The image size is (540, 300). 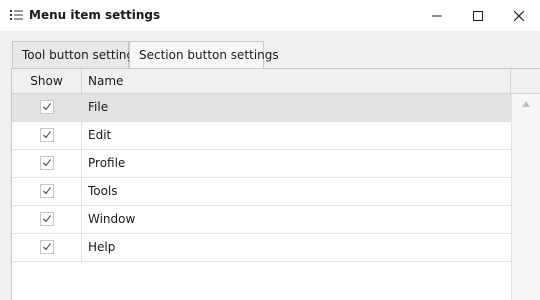 I want to click on table-row: Edit, so click(x=261, y=136).